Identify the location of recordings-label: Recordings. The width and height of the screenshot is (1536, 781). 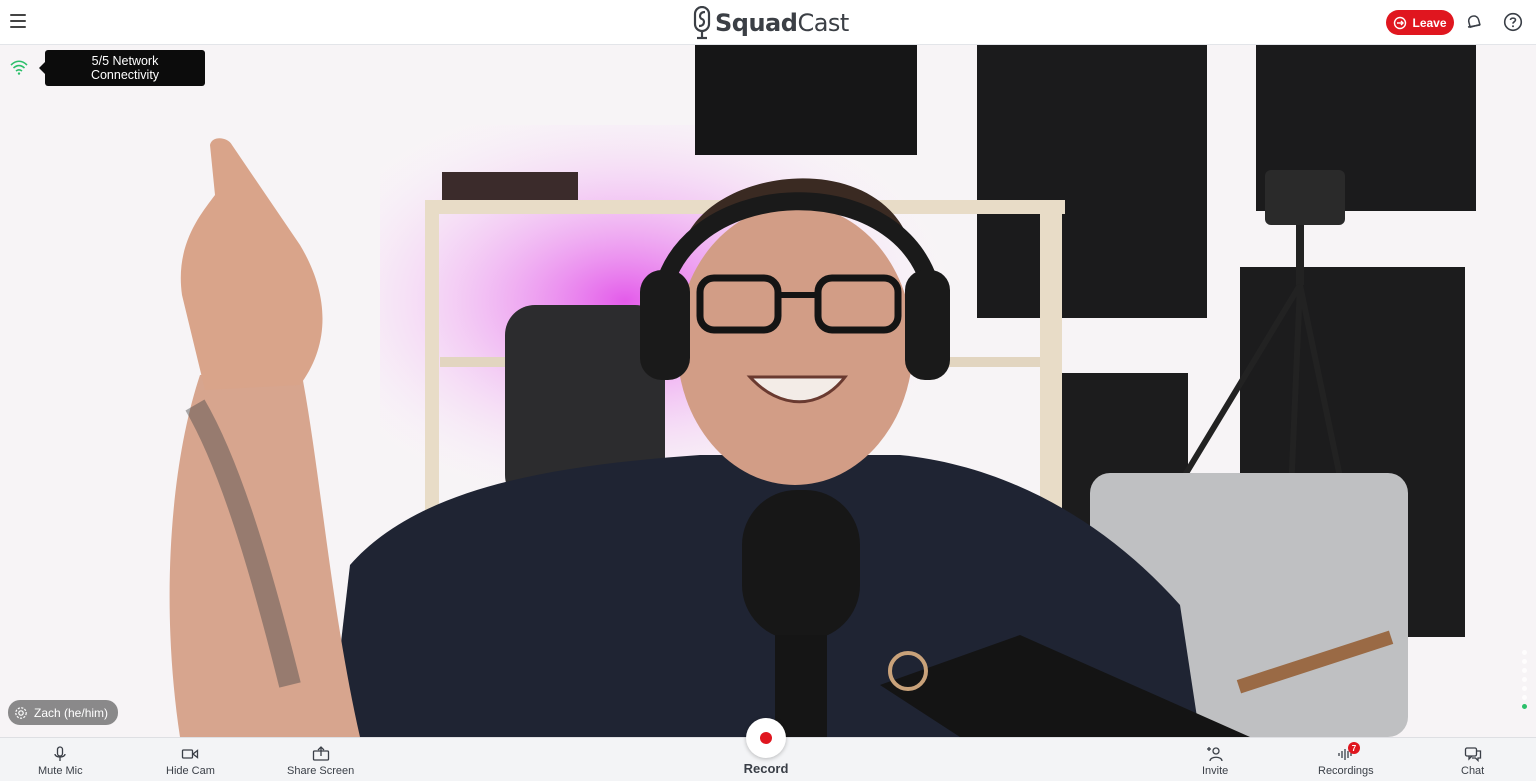
(1346, 771).